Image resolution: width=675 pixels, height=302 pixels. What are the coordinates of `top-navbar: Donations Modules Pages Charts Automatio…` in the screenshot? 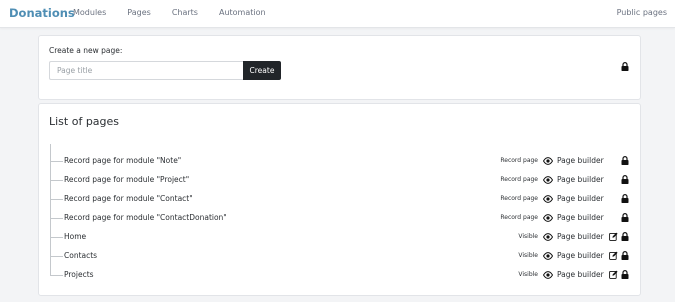 It's located at (337, 14).